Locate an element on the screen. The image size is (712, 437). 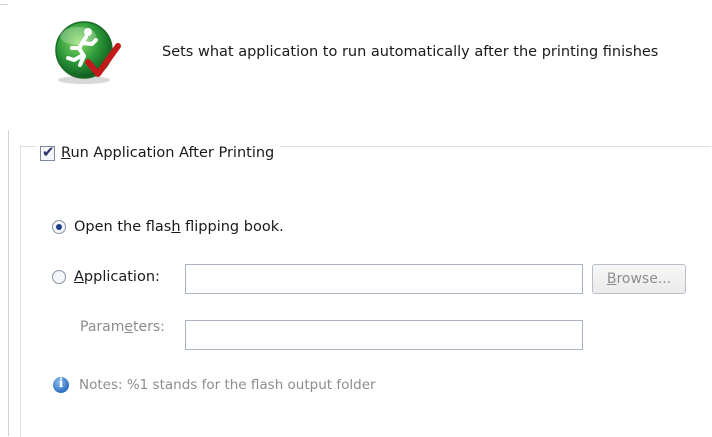
open-flash-option: Open the flash flipping book. is located at coordinates (168, 227).